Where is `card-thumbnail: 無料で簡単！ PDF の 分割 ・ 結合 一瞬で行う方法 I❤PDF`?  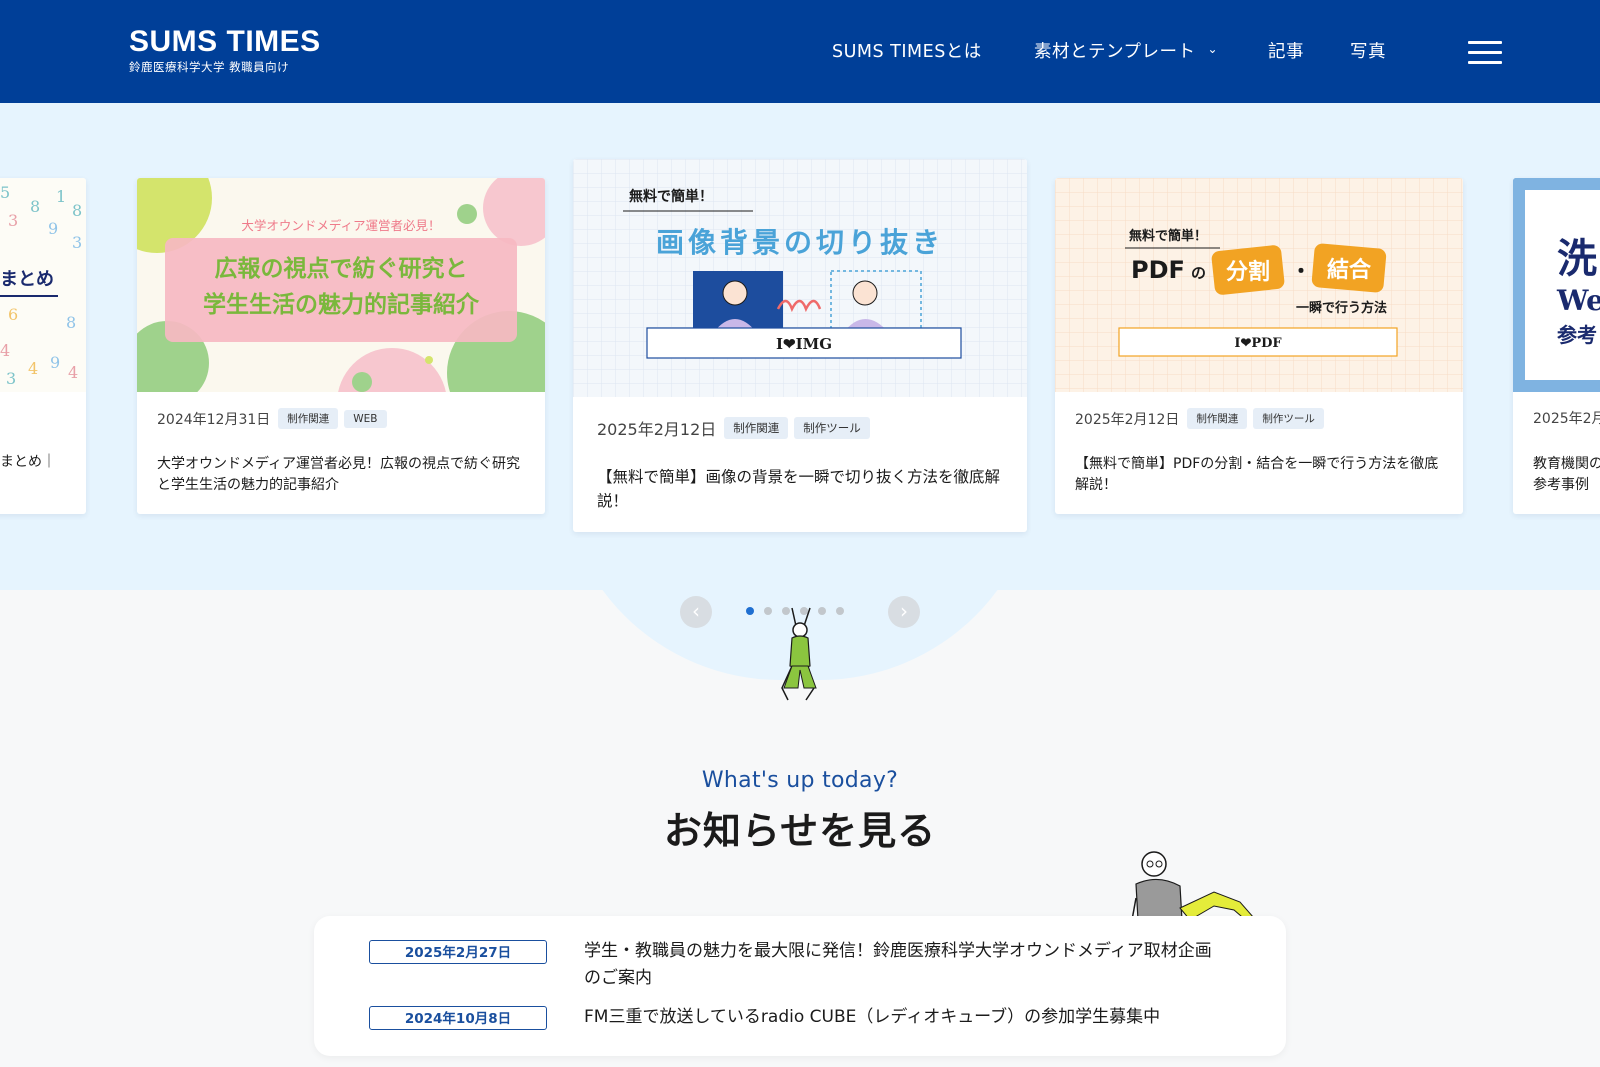
card-thumbnail: 無料で簡単！ PDF の 分割 ・ 結合 一瞬で行う方法 I❤PDF is located at coordinates (1259, 285).